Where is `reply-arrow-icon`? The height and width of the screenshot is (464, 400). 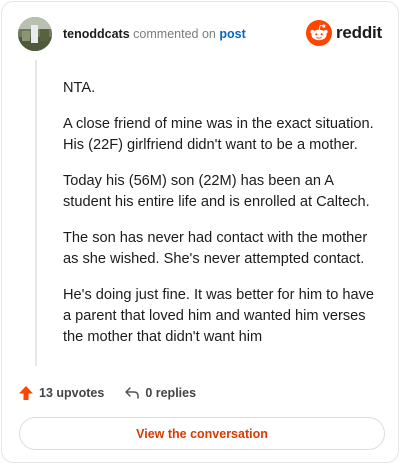
reply-arrow-icon is located at coordinates (132, 393).